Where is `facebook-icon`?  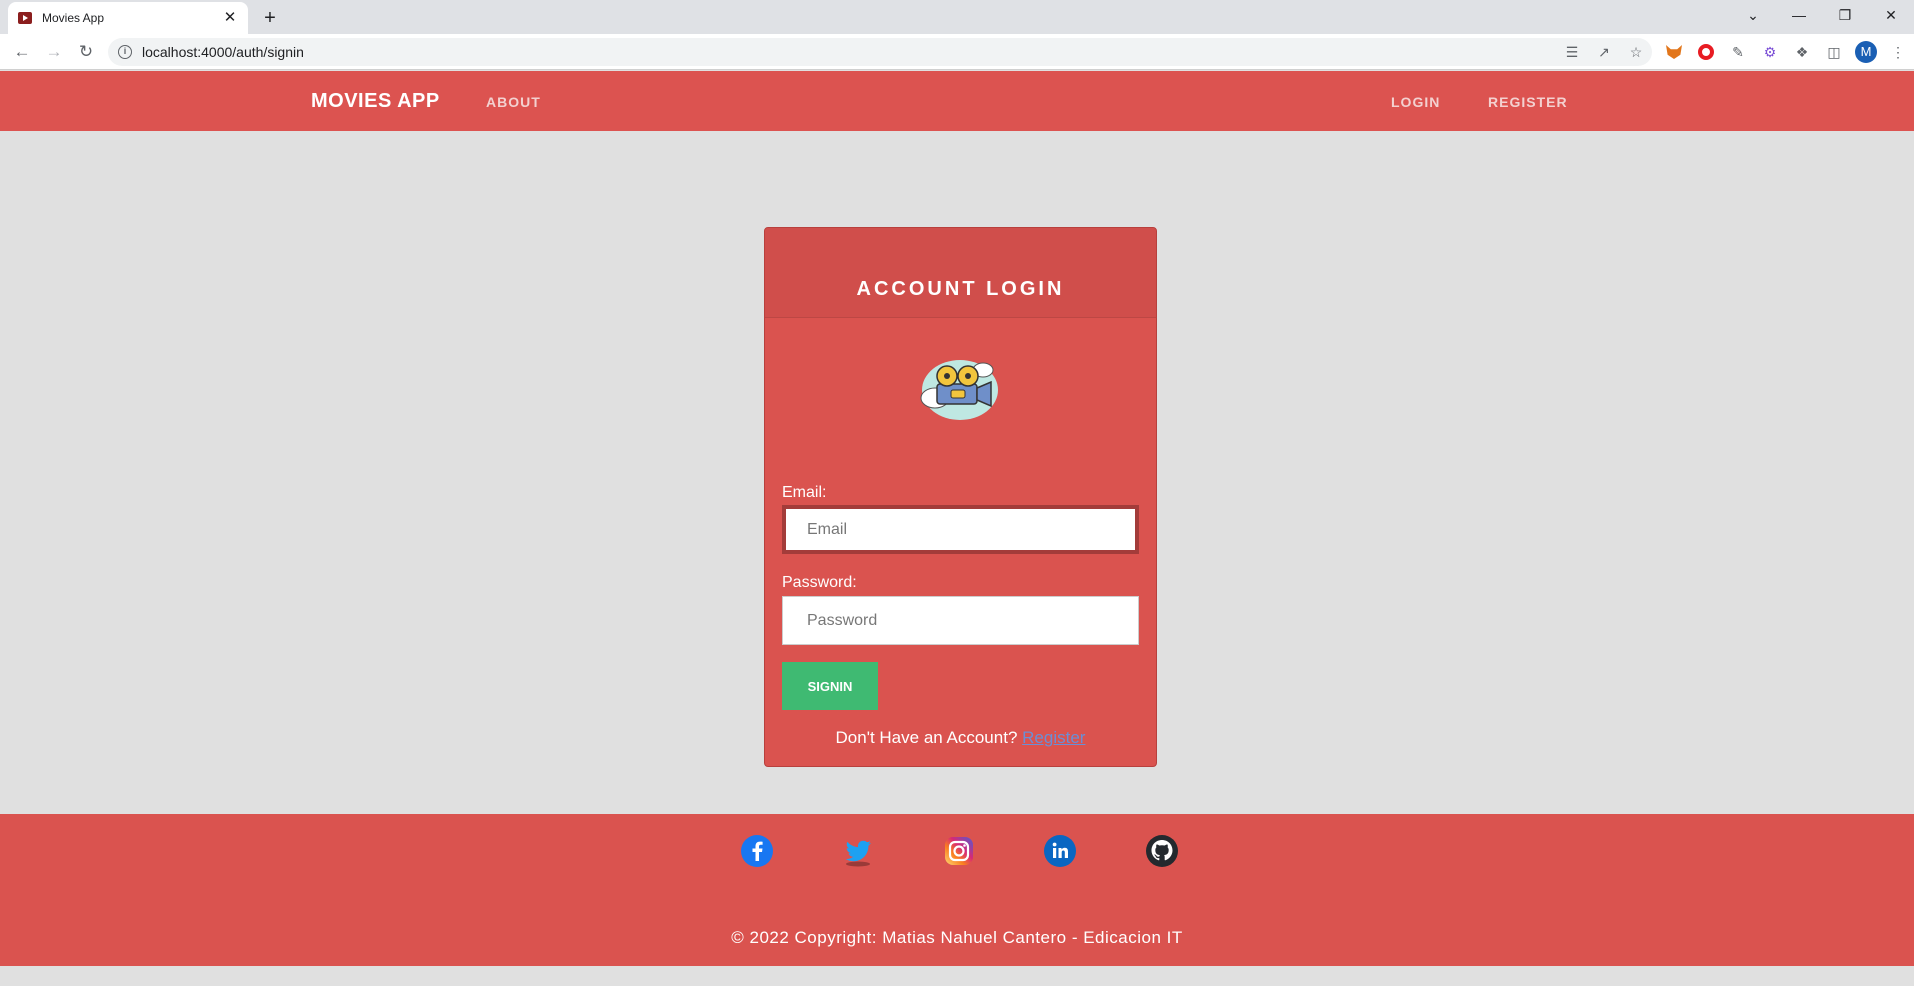 facebook-icon is located at coordinates (757, 851).